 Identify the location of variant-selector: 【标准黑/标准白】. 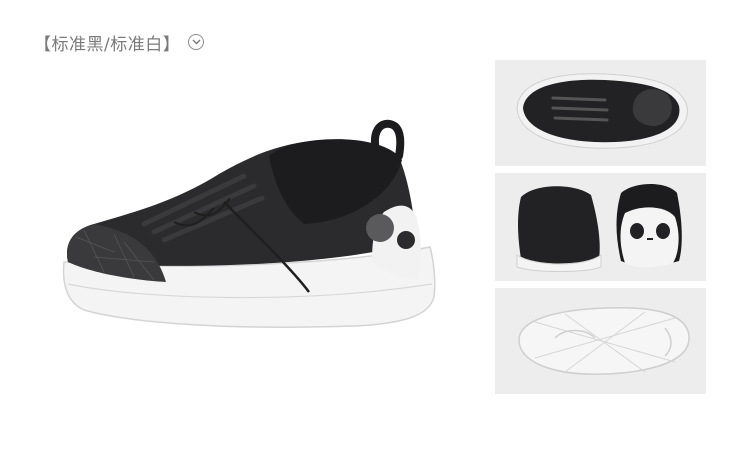
(119, 42).